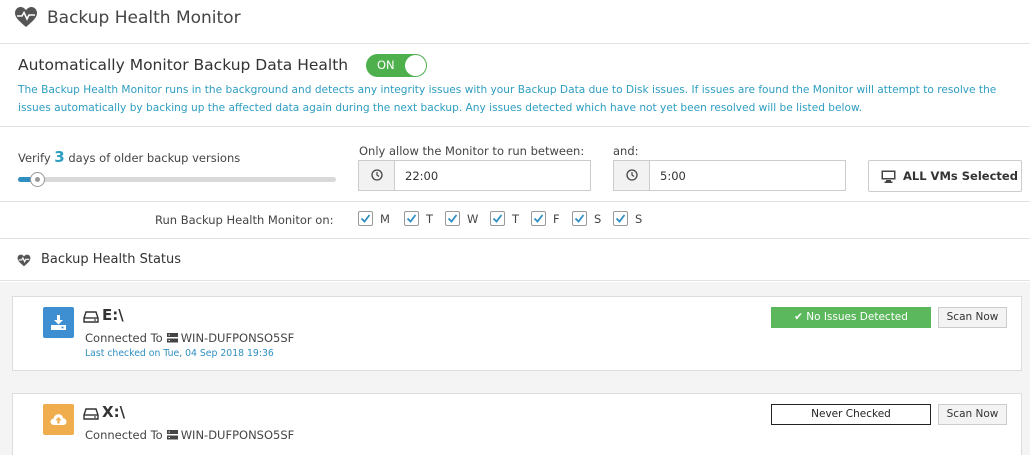 This screenshot has width=1030, height=455. I want to click on download-icon, so click(58, 322).